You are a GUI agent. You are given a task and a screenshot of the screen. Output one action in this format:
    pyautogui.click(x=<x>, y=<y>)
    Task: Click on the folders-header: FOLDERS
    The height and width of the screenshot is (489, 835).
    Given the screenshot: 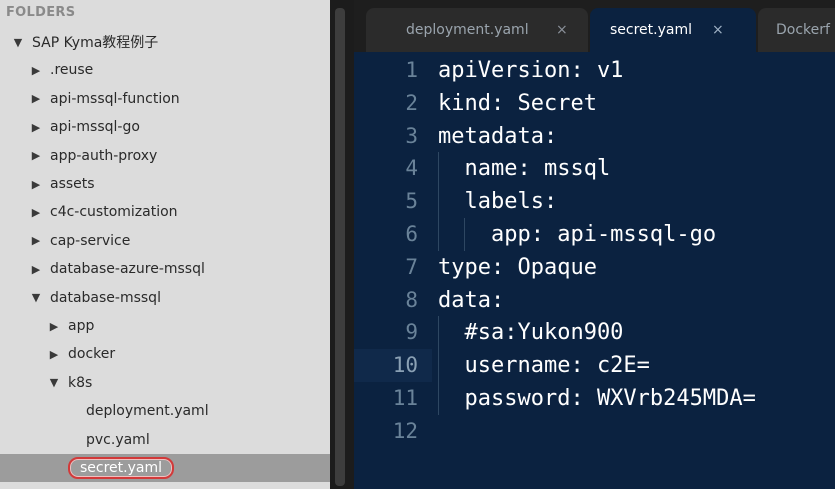 What is the action you would take?
    pyautogui.click(x=41, y=12)
    